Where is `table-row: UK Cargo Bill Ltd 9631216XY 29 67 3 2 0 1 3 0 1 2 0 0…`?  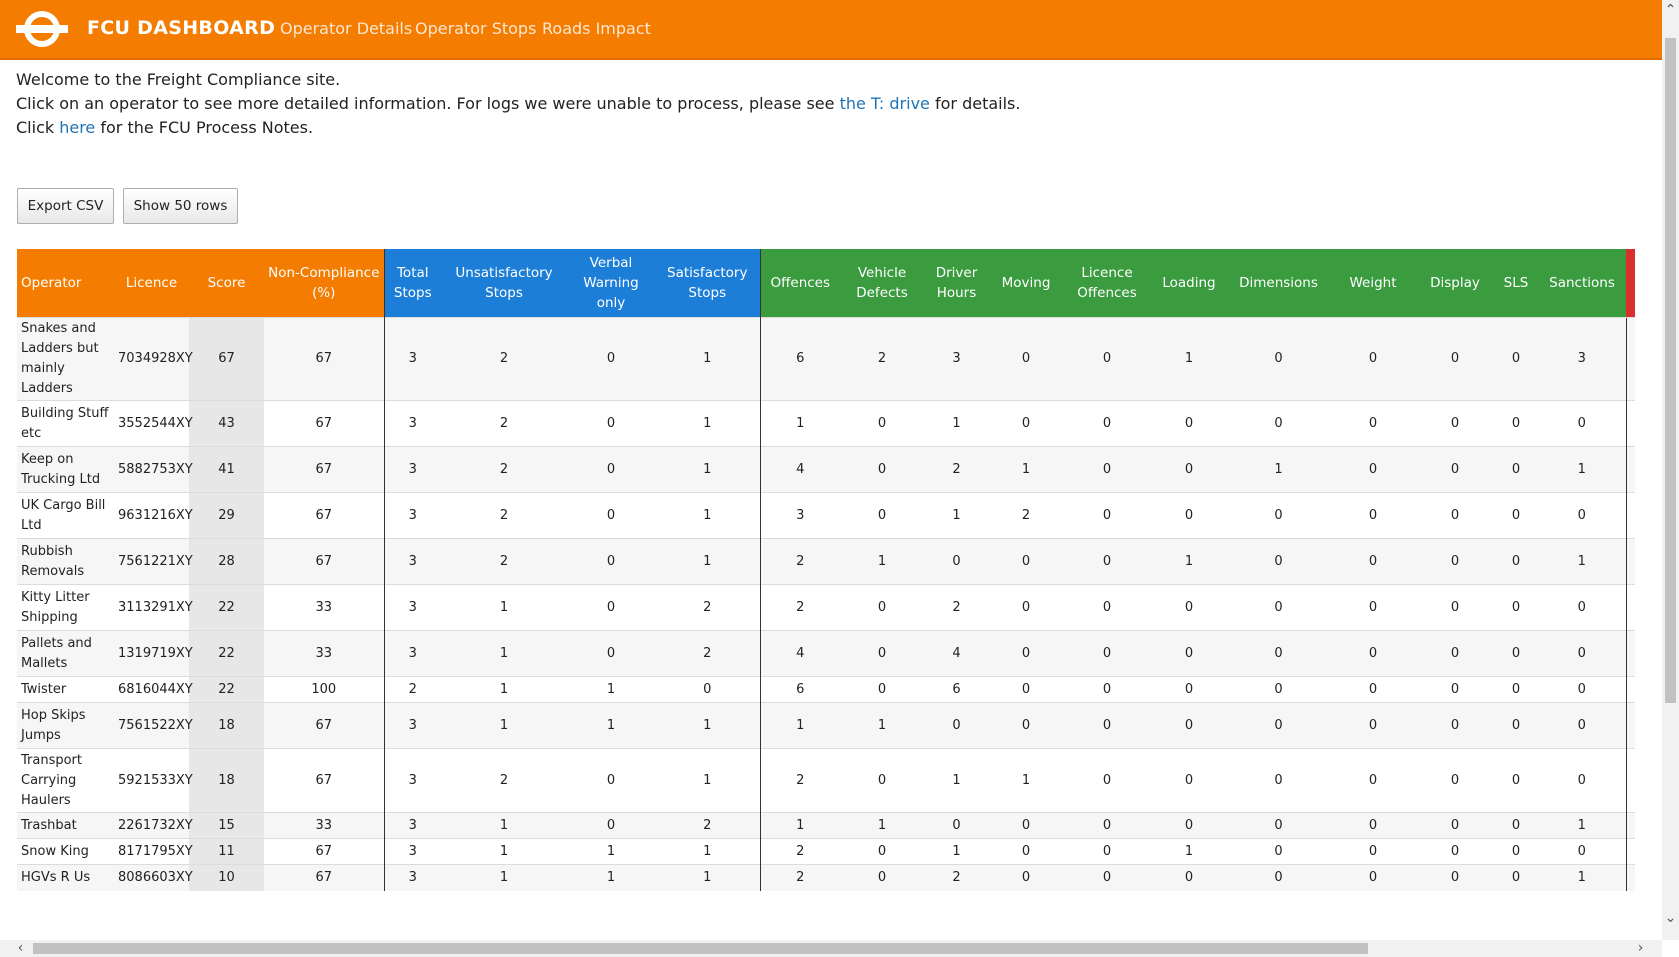 table-row: UK Cargo Bill Ltd 9631216XY 29 67 3 2 0 1 3 0 1 2 0 0… is located at coordinates (826, 515).